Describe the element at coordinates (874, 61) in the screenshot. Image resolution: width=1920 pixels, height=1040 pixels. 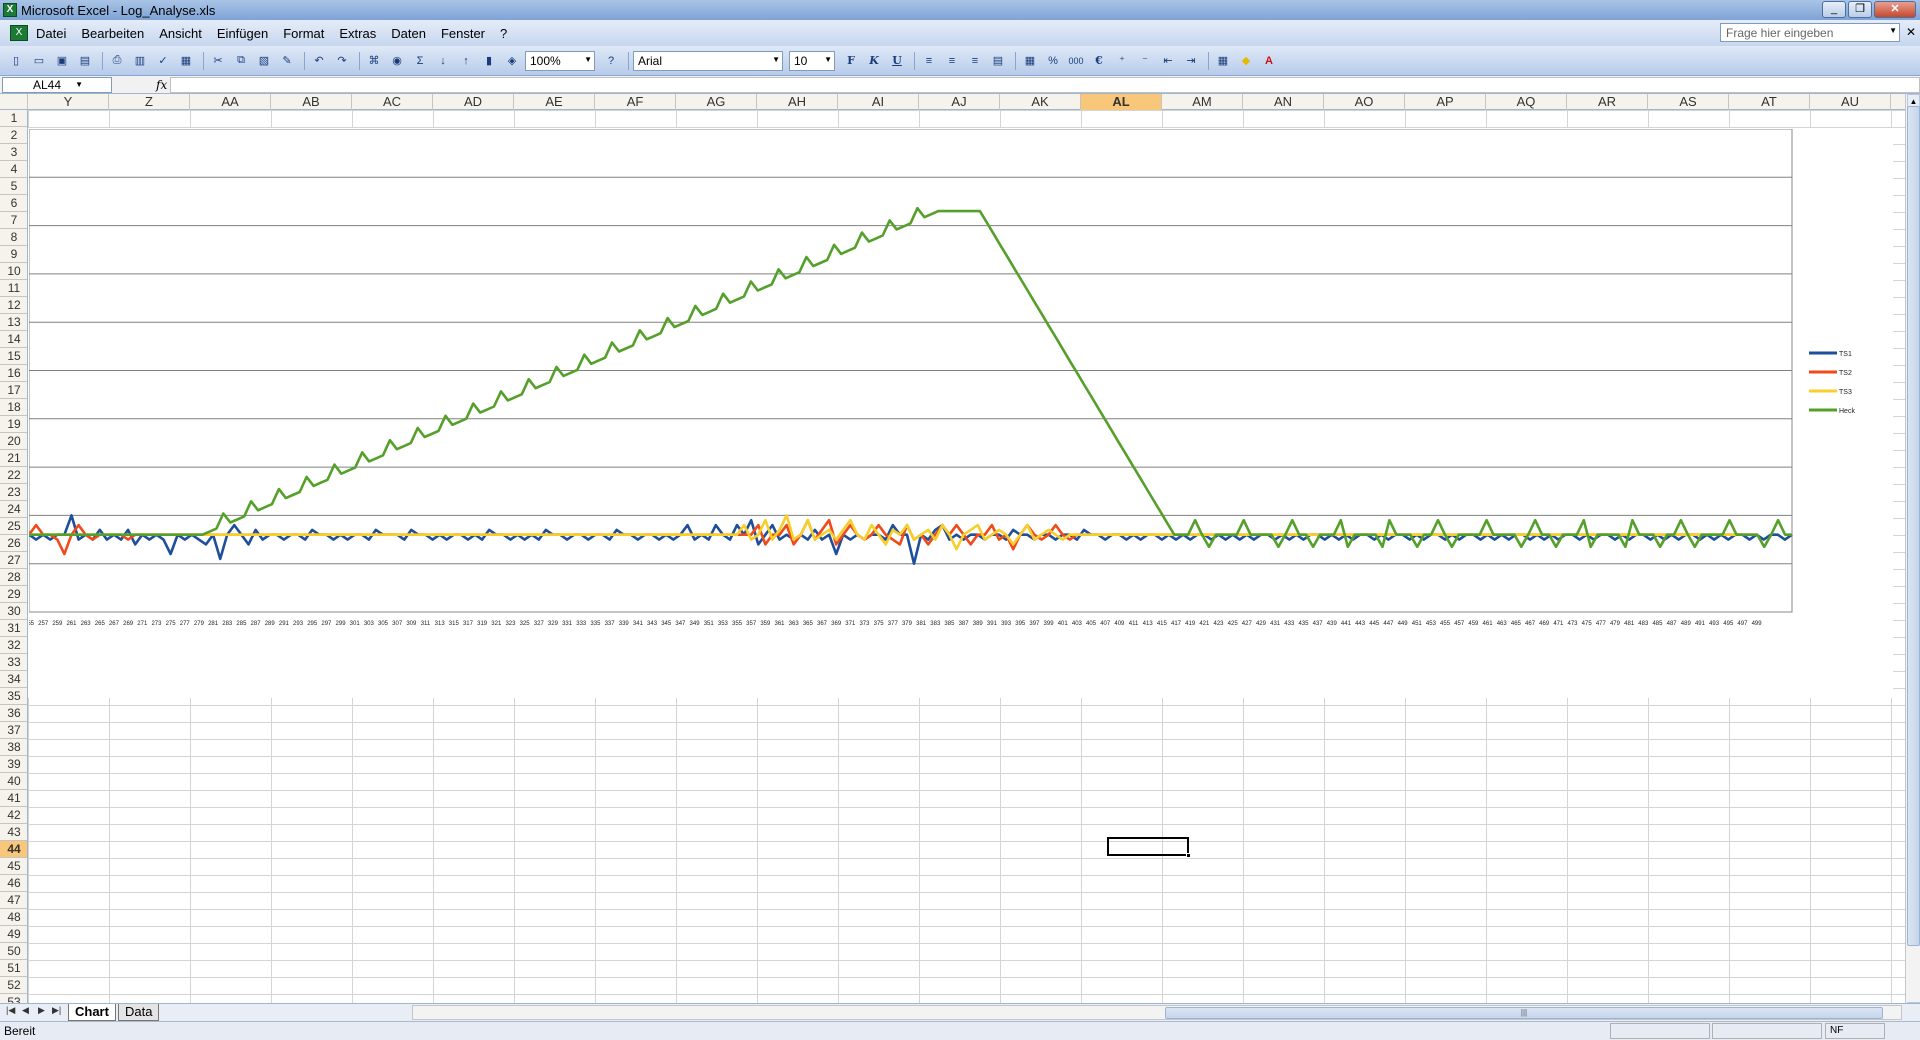
I see `italic-button: K` at that location.